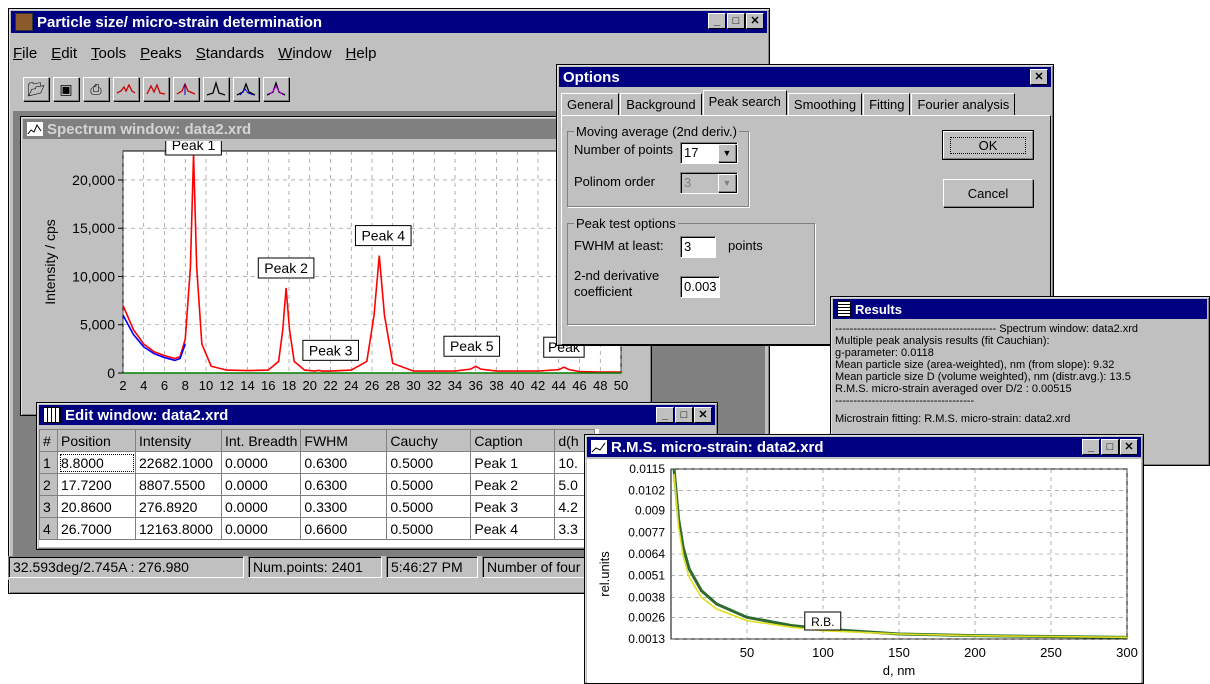 Image resolution: width=1210 pixels, height=684 pixels. Describe the element at coordinates (36, 89) in the screenshot. I see `open-button: 📂︎` at that location.